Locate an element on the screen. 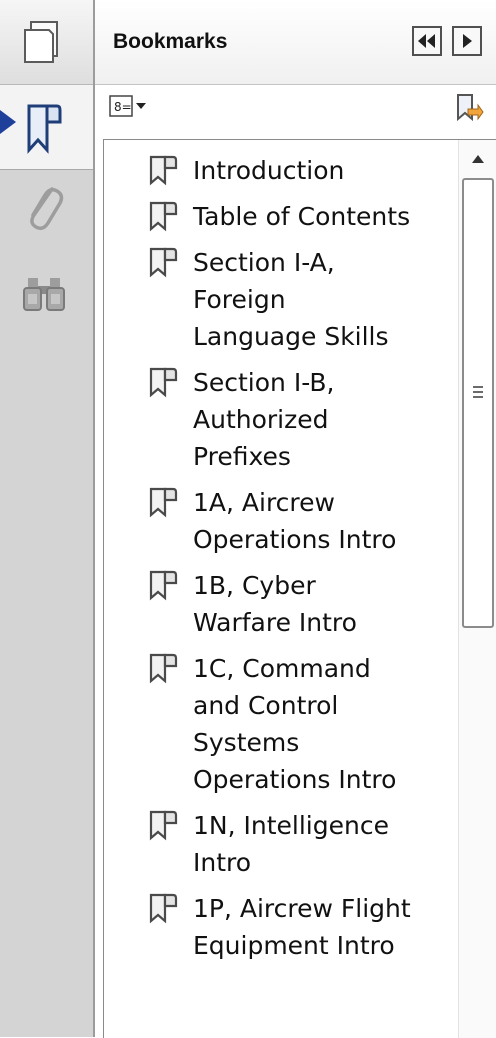 Image resolution: width=496 pixels, height=1038 pixels. bookmark-item: Section I-B, Authorized Prefixes is located at coordinates (303, 419).